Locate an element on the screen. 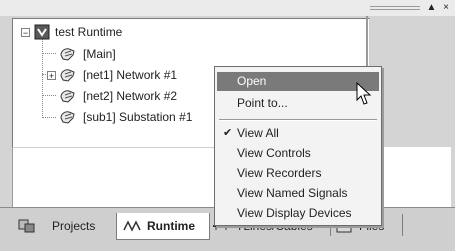  tab-label: Projects is located at coordinates (74, 226).